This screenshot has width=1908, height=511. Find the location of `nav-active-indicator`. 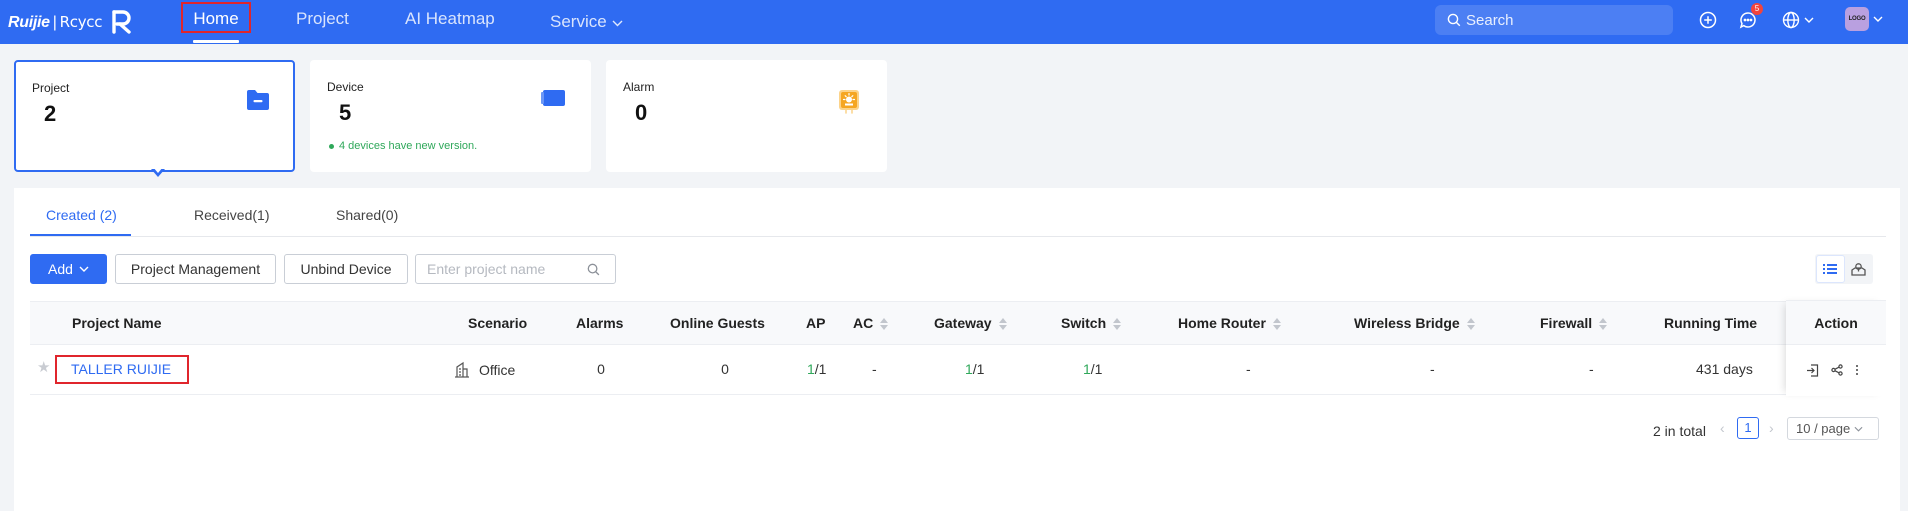

nav-active-indicator is located at coordinates (216, 41).